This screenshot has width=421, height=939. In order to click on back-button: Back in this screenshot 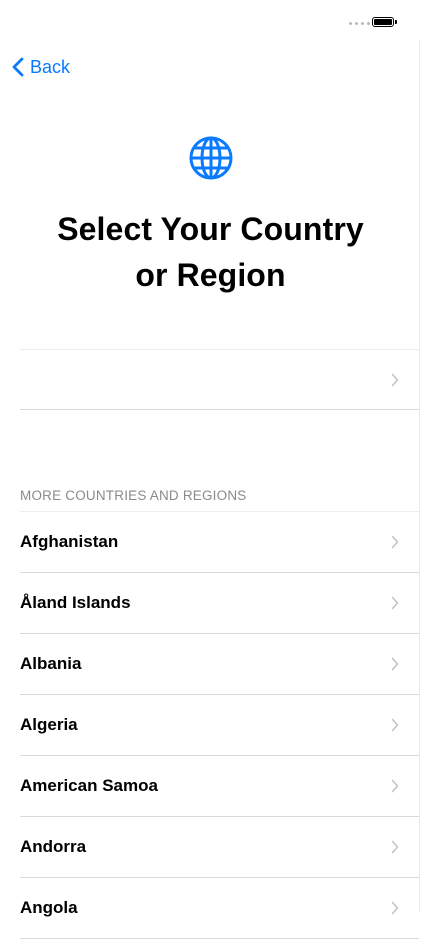, I will do `click(41, 67)`.